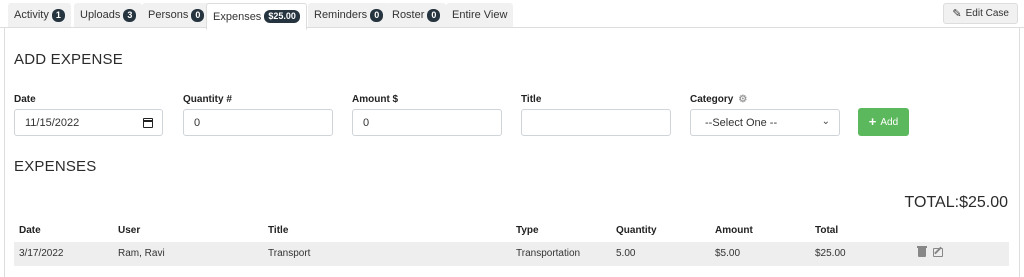 The width and height of the screenshot is (1024, 277). I want to click on chevron-down-icon: ⌄, so click(825, 121).